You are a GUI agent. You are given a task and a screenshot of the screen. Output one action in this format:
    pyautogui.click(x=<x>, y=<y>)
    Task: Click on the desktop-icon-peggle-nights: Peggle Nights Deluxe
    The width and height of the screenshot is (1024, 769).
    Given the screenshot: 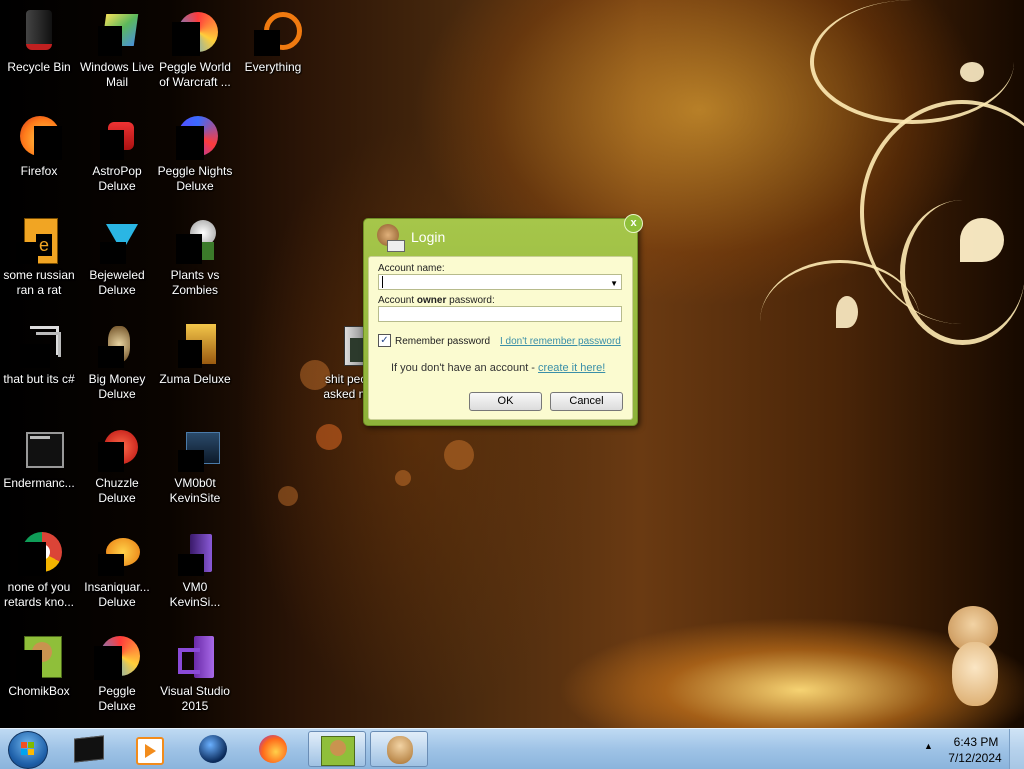 What is the action you would take?
    pyautogui.click(x=195, y=156)
    